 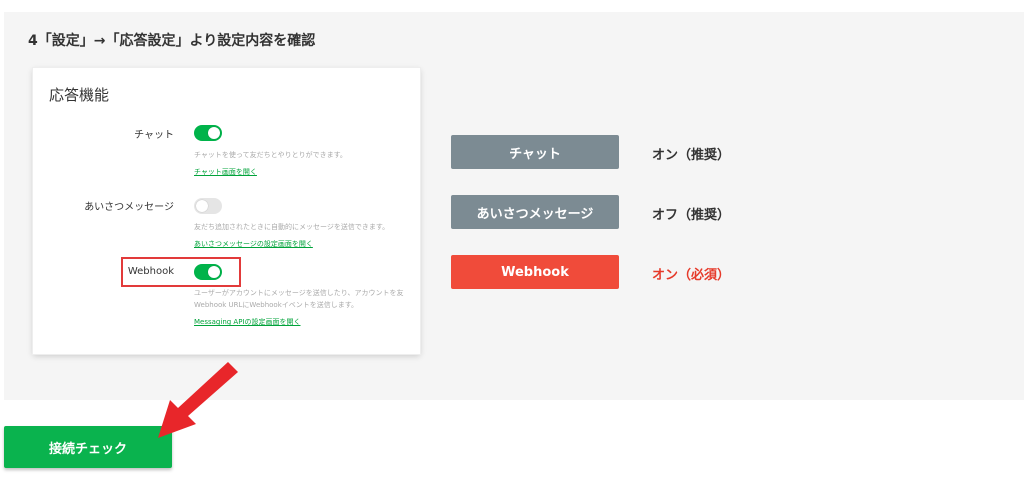 I want to click on webhook-highlight-box, so click(x=181, y=272).